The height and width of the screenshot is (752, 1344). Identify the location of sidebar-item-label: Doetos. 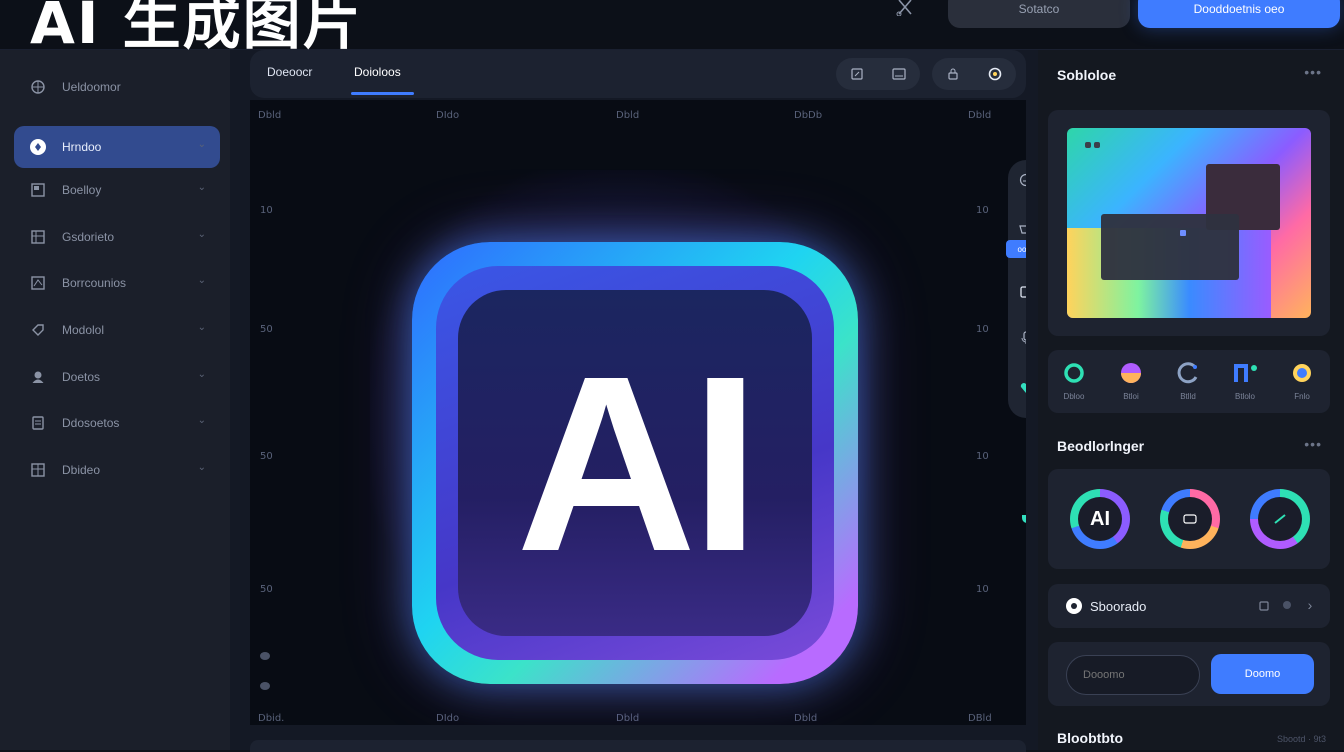
(81, 377).